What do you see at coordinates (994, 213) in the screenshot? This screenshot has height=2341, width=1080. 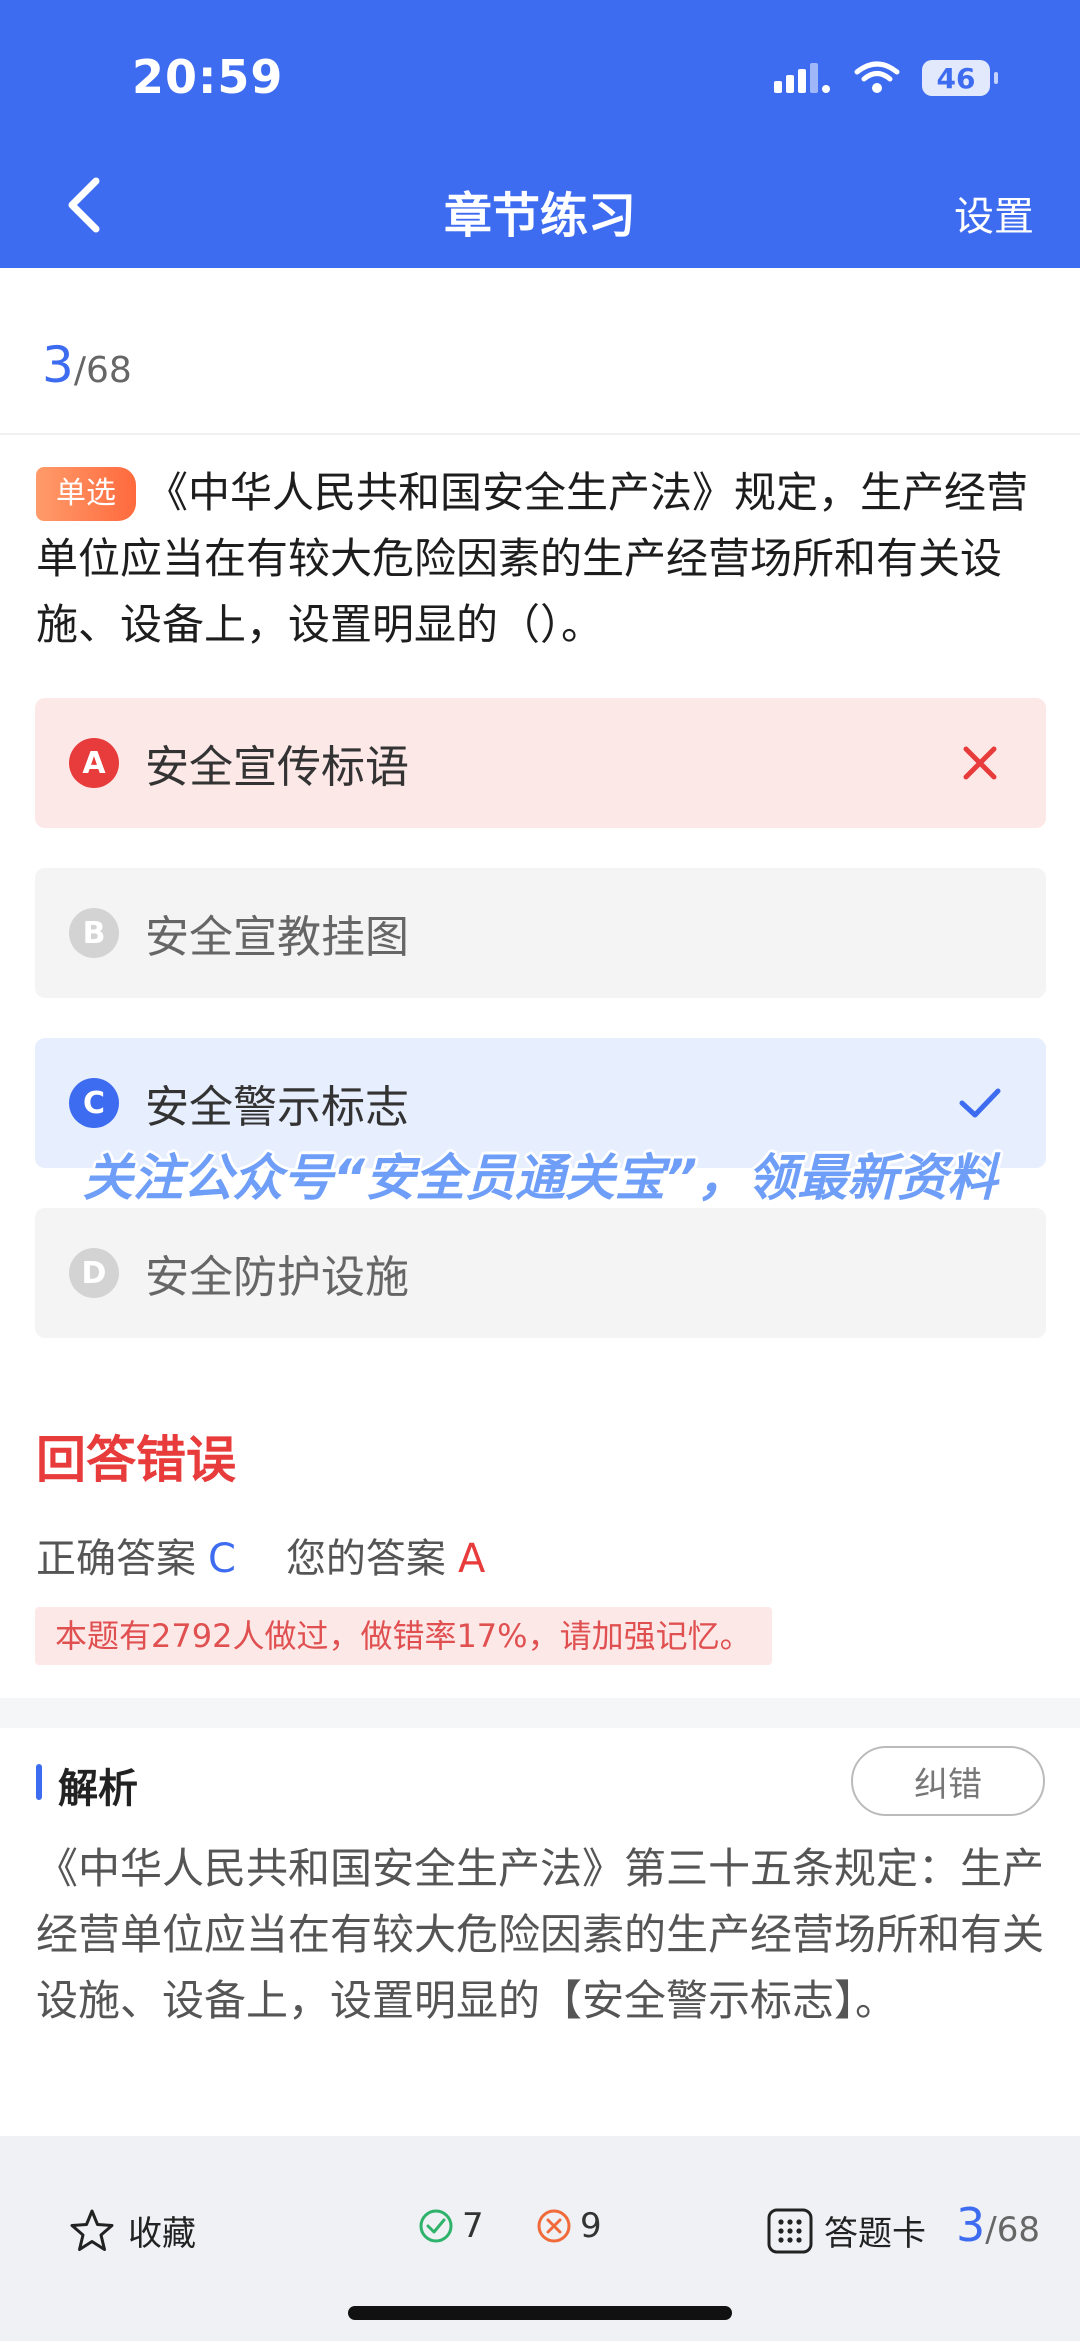 I see `settings-button: 设置` at bounding box center [994, 213].